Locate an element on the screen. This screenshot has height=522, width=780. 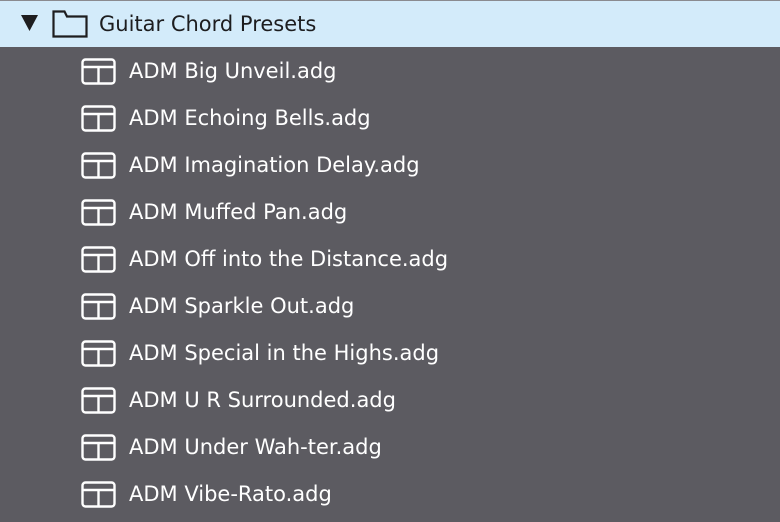
preset-item: ADM Under Wah-ter.adg is located at coordinates (390, 447).